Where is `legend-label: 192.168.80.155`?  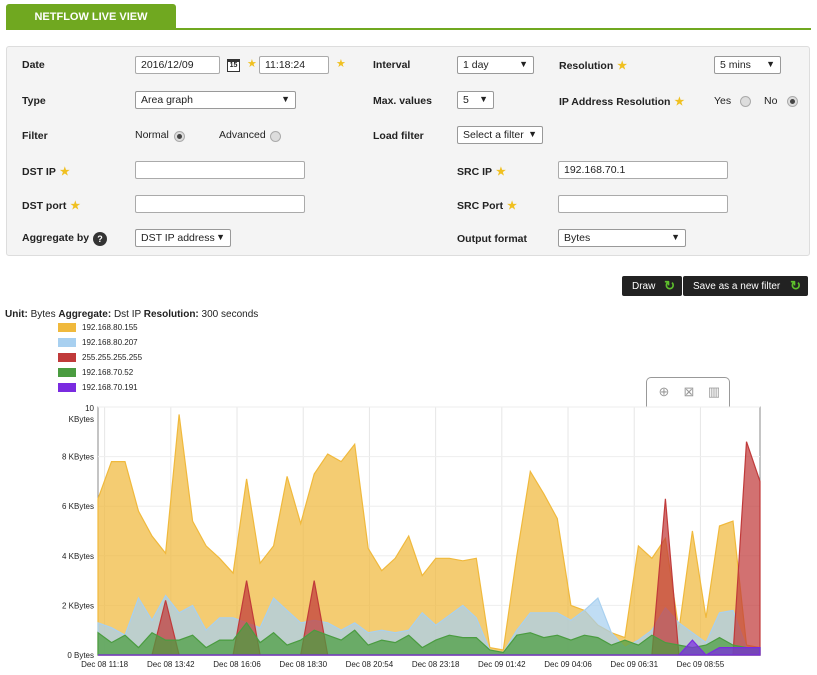
legend-label: 192.168.80.155 is located at coordinates (110, 327).